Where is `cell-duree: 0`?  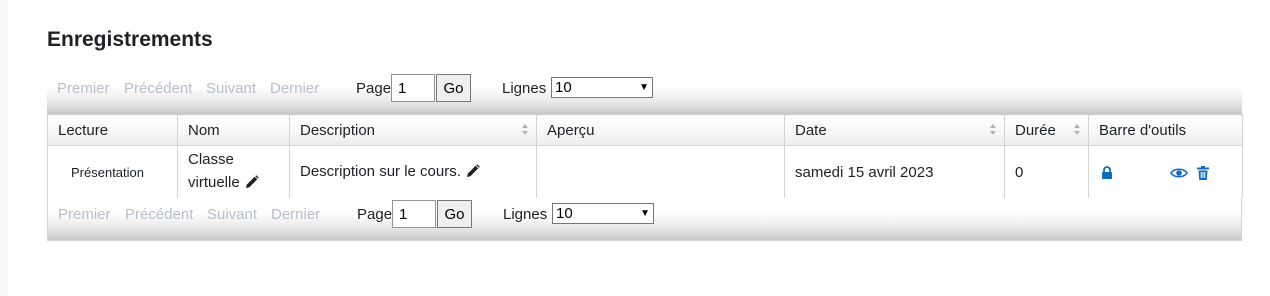 cell-duree: 0 is located at coordinates (1046, 171).